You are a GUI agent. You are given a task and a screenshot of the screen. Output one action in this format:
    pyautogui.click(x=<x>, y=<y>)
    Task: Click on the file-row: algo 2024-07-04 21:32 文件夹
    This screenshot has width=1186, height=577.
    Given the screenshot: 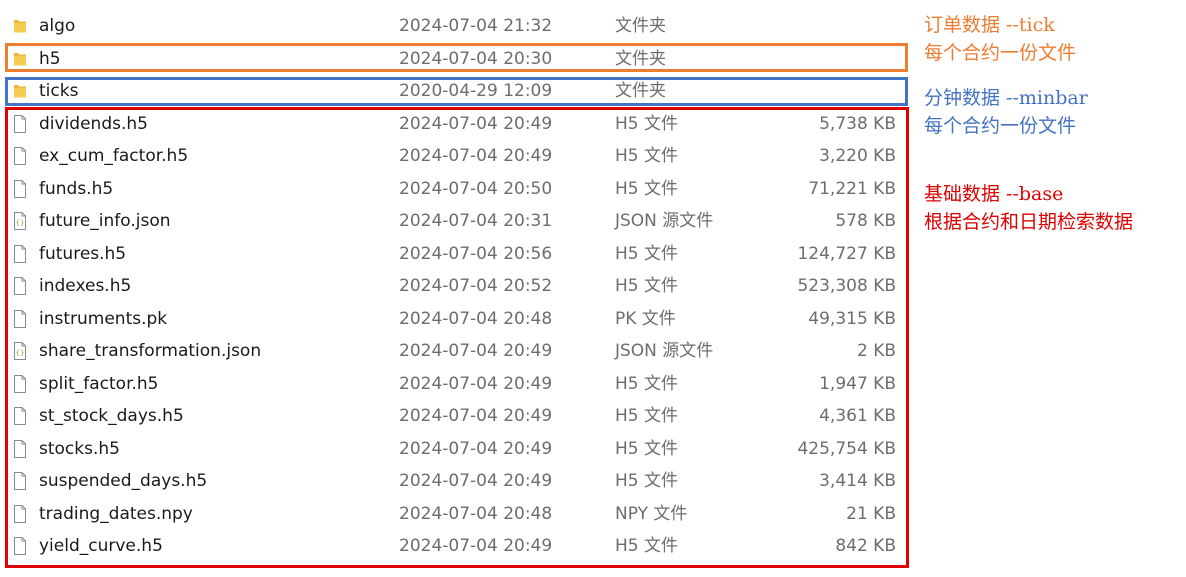 What is the action you would take?
    pyautogui.click(x=455, y=26)
    